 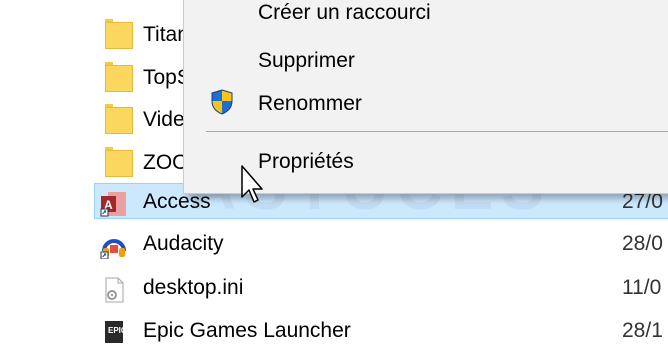 What do you see at coordinates (164, 119) in the screenshot?
I see `file-name: Vide` at bounding box center [164, 119].